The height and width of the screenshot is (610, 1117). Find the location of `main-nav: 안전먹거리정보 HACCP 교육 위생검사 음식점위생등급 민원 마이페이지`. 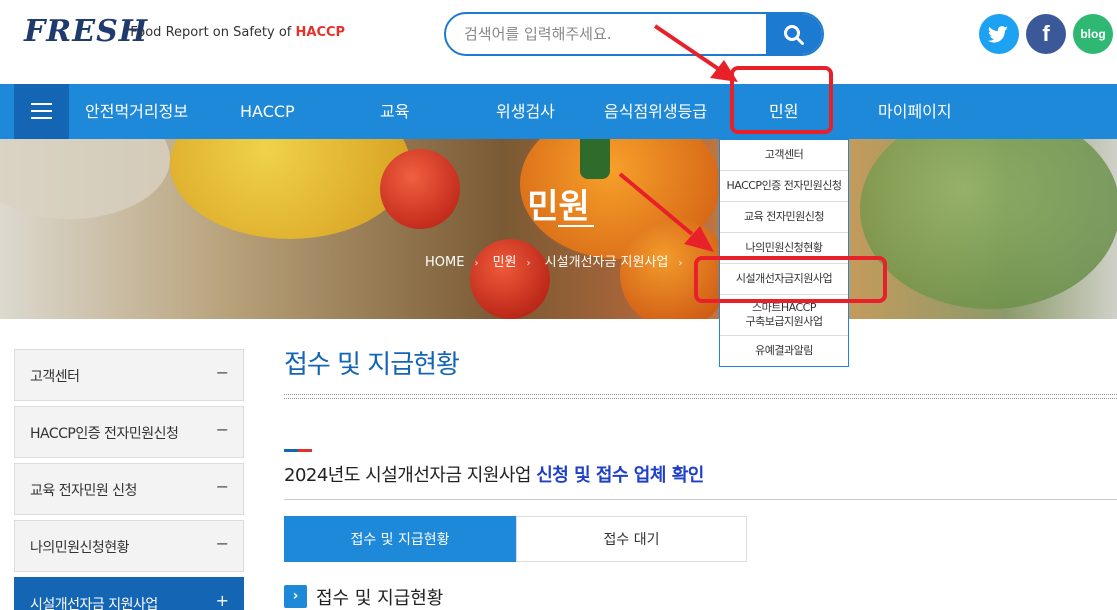

main-nav: 안전먹거리정보 HACCP 교육 위생검사 음식점위생등급 민원 마이페이지 is located at coordinates (558, 111).